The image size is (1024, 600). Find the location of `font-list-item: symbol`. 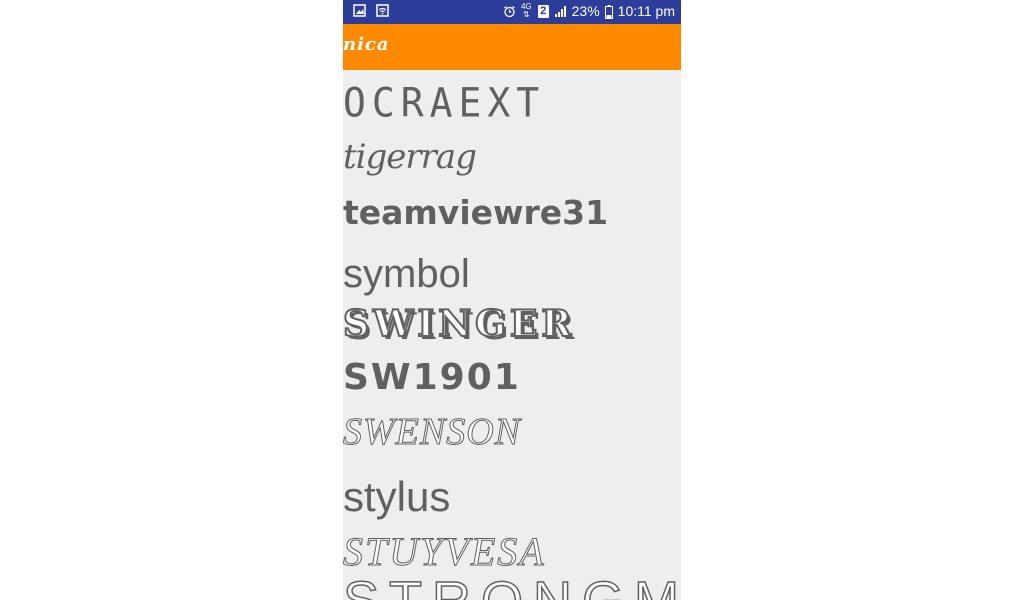

font-list-item: symbol is located at coordinates (406, 274).